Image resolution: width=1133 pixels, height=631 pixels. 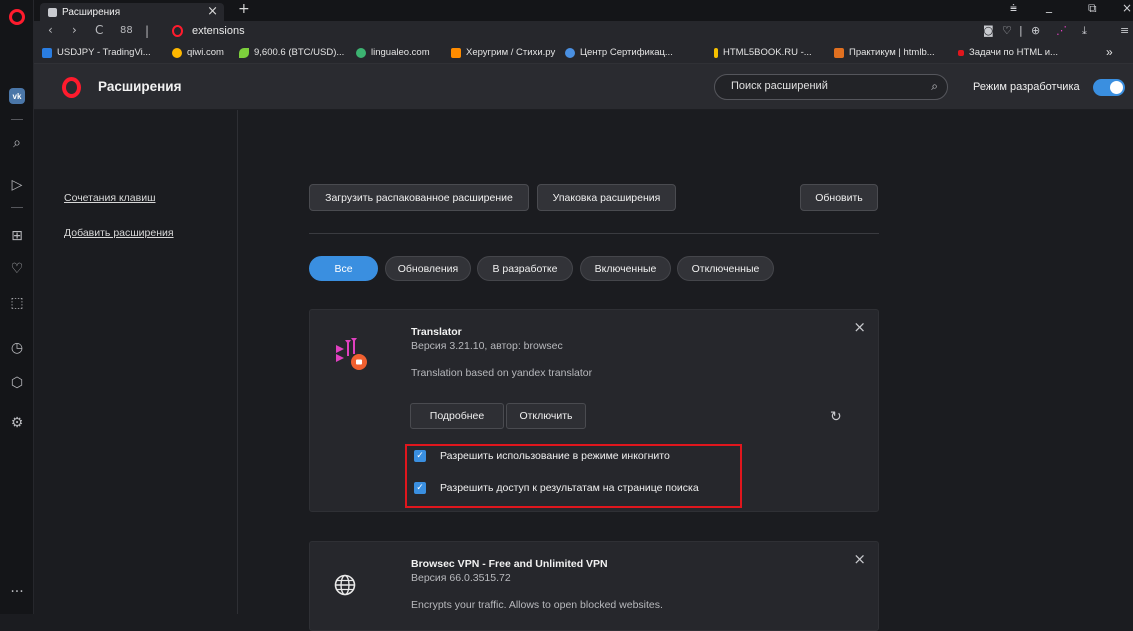 I want to click on bookmark-item: lingualeo.com, so click(x=393, y=52).